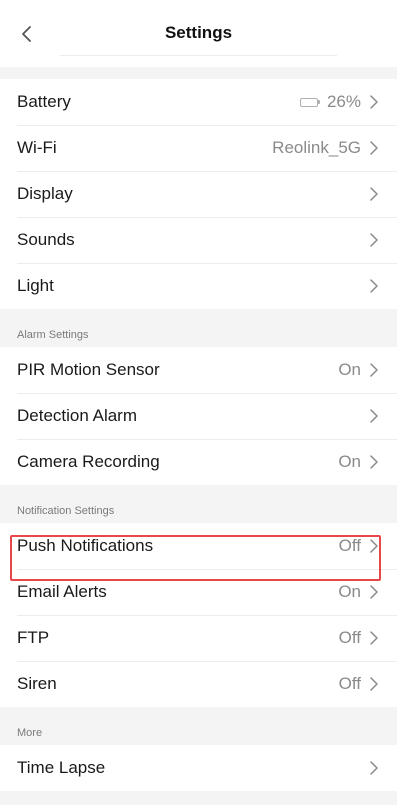 The height and width of the screenshot is (805, 397). Describe the element at coordinates (85, 545) in the screenshot. I see `push-notifications-label: Push Notifications` at that location.